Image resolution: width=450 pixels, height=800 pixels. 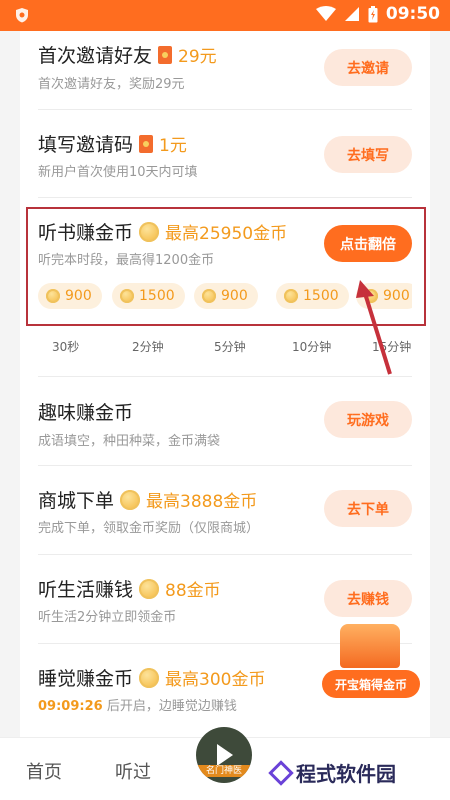 I want to click on earn-button: 去赚钱, so click(x=368, y=598).